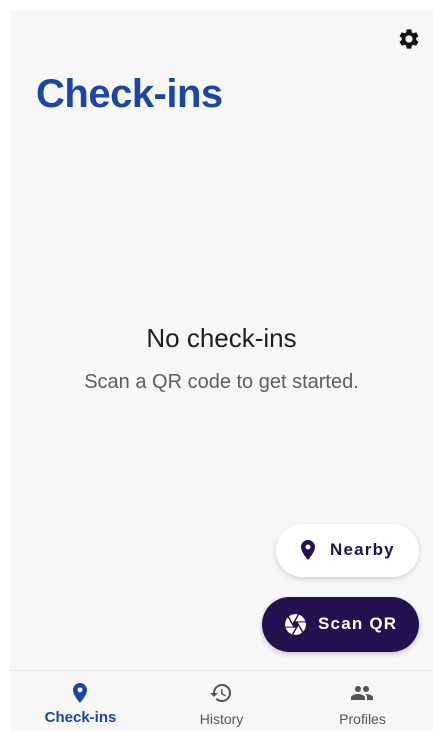 Image resolution: width=433 pixels, height=731 pixels. Describe the element at coordinates (221, 382) in the screenshot. I see `empty-state-subtitle: Scan a QR code to get started.` at that location.